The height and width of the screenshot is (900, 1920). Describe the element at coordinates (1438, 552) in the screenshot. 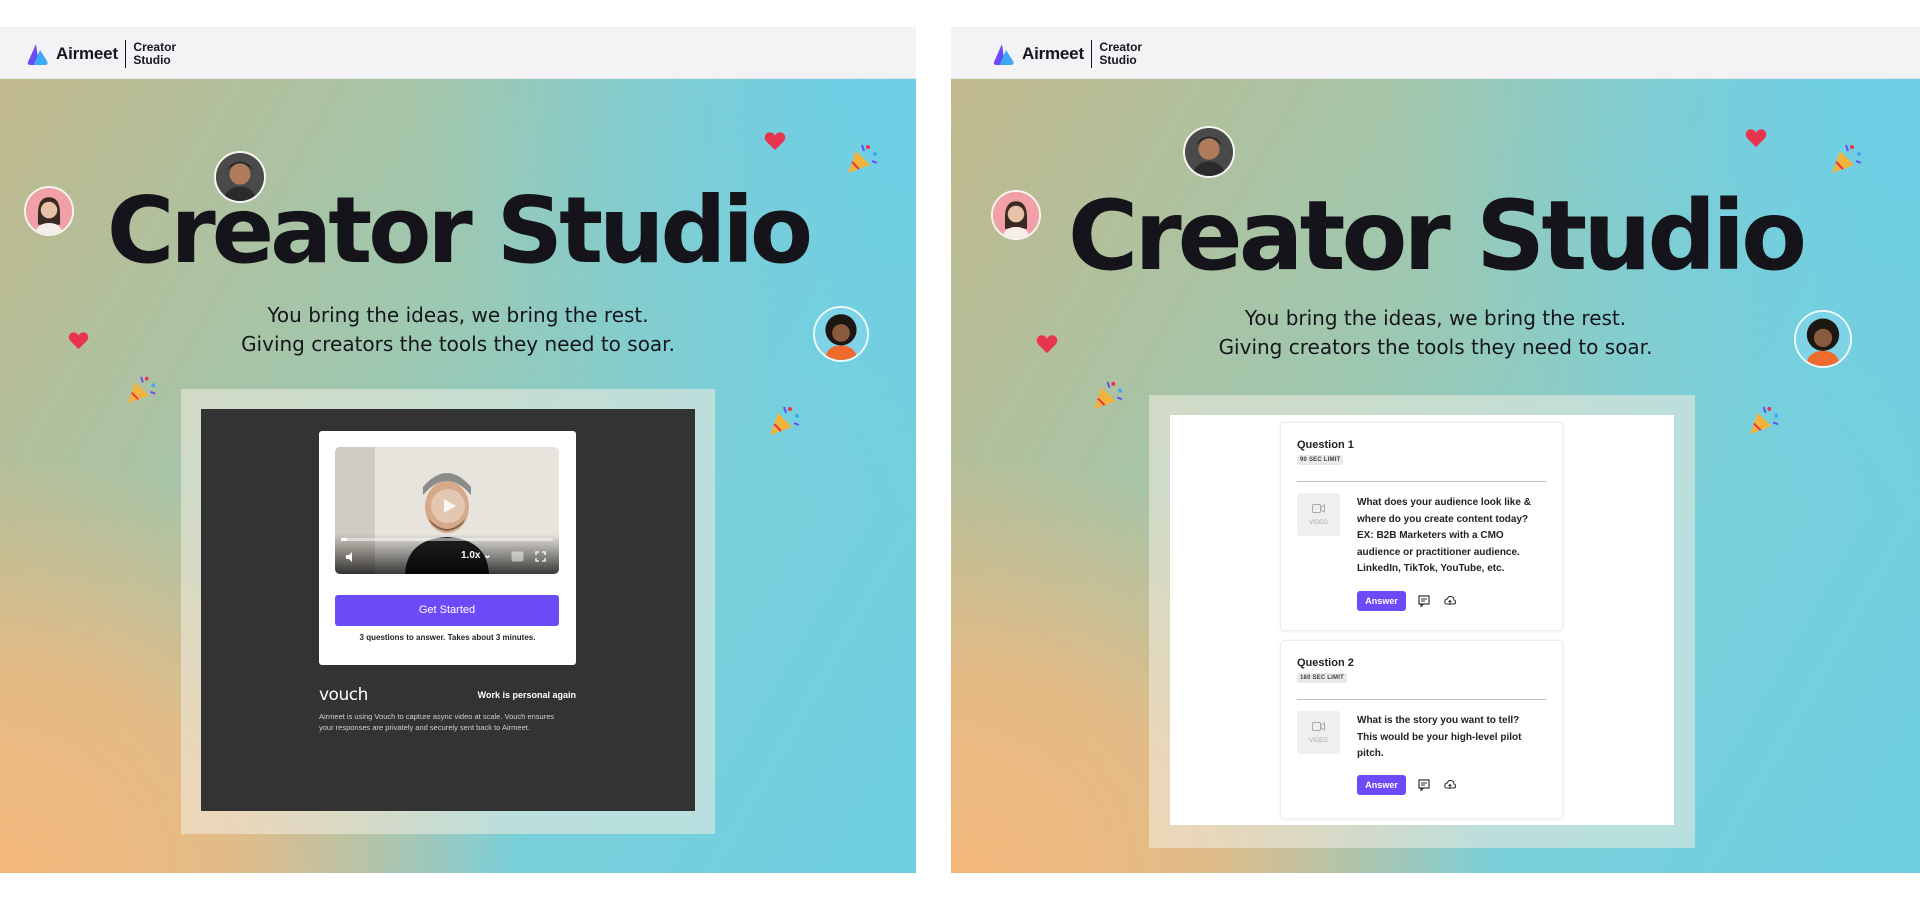

I see `question-text-line: audience or practitioner audience.` at that location.